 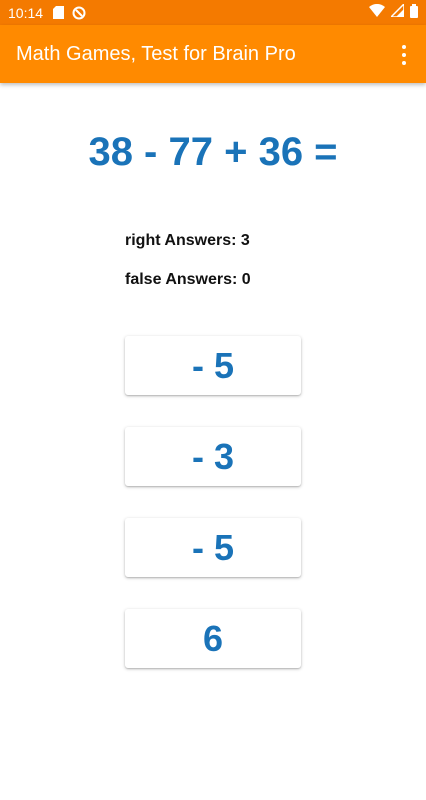 What do you see at coordinates (188, 269) in the screenshot?
I see `score-stats: right Answers: 3 false Answers: 0` at bounding box center [188, 269].